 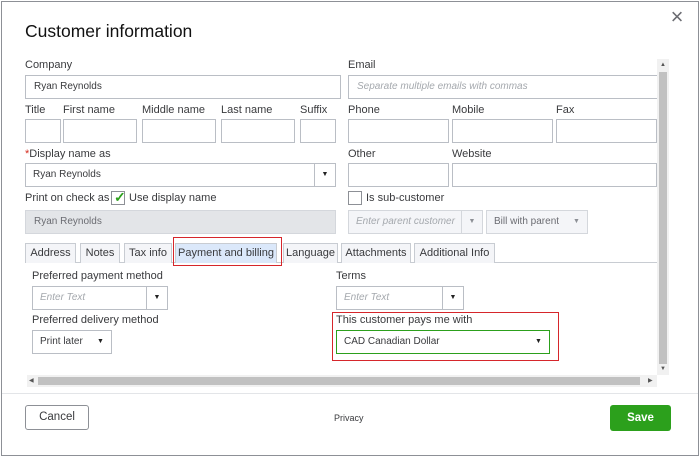 I want to click on email-input: Separate multiple emails with commas, so click(x=503, y=87).